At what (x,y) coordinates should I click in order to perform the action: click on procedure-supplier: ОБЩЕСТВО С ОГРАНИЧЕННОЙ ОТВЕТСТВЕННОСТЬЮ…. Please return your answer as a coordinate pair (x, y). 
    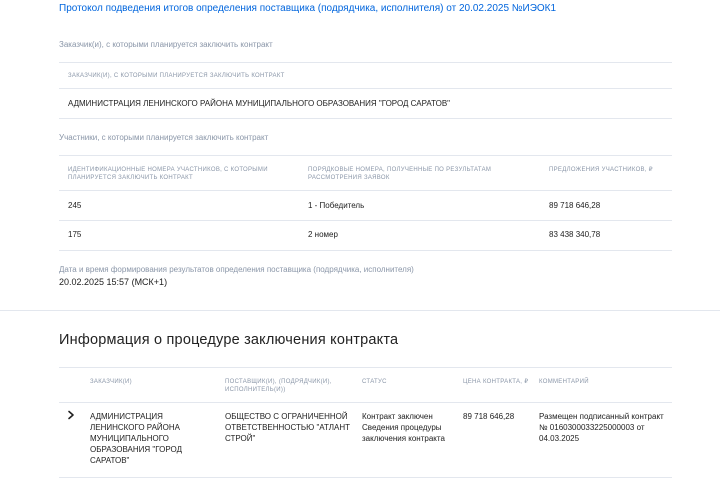
    Looking at the image, I should click on (287, 427).